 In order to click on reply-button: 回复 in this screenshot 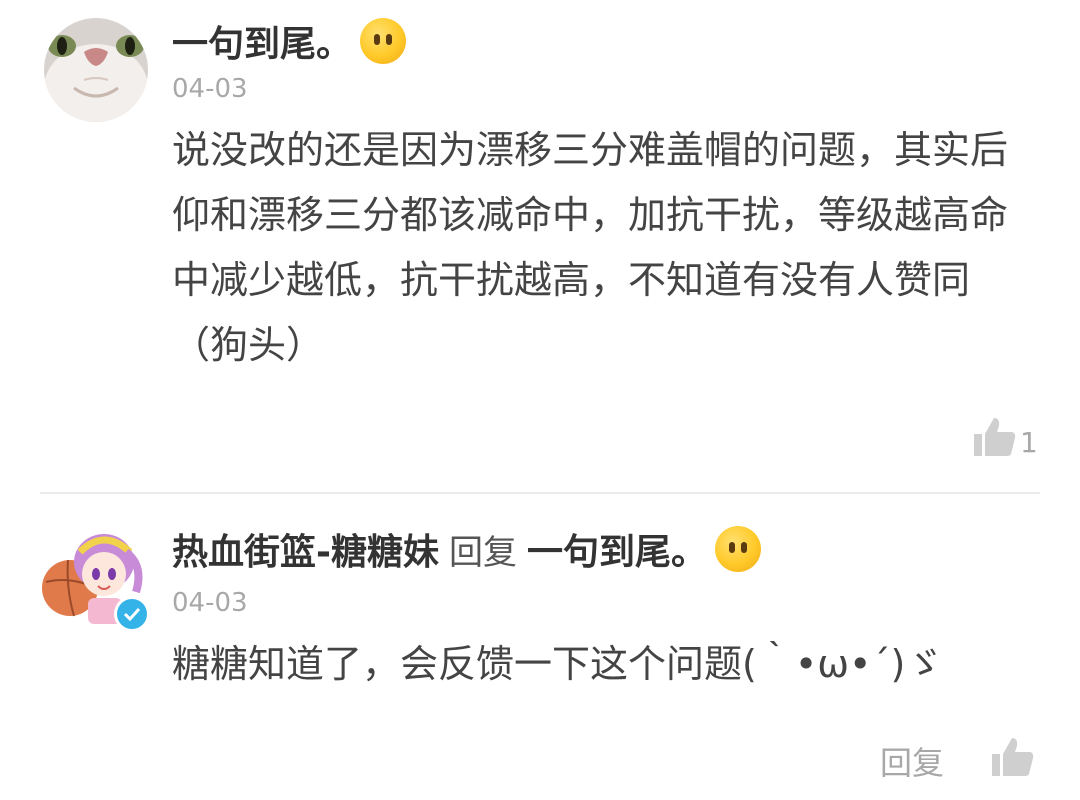, I will do `click(912, 761)`.